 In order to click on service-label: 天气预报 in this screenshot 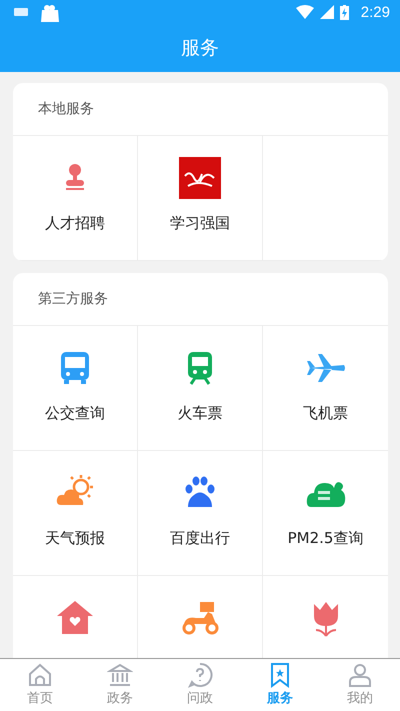, I will do `click(75, 538)`.